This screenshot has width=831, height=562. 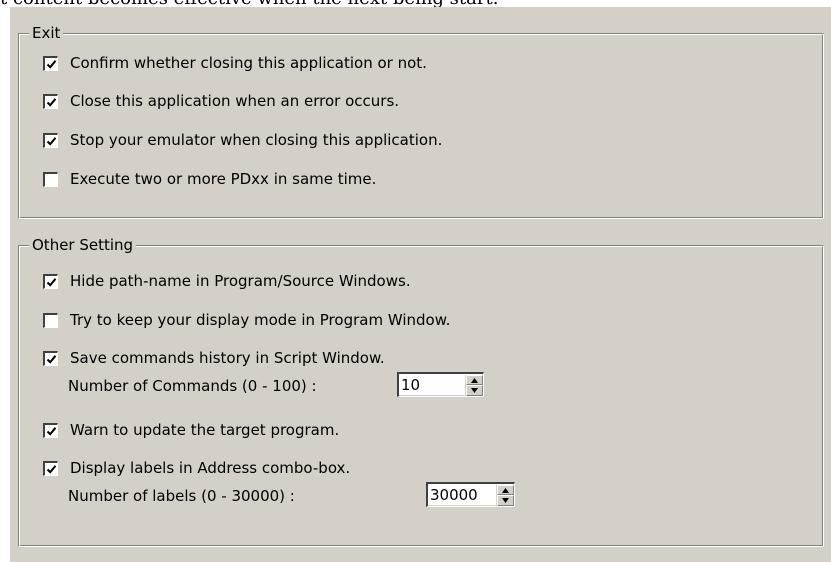 I want to click on stop-emulator-checkbox, so click(x=50, y=140).